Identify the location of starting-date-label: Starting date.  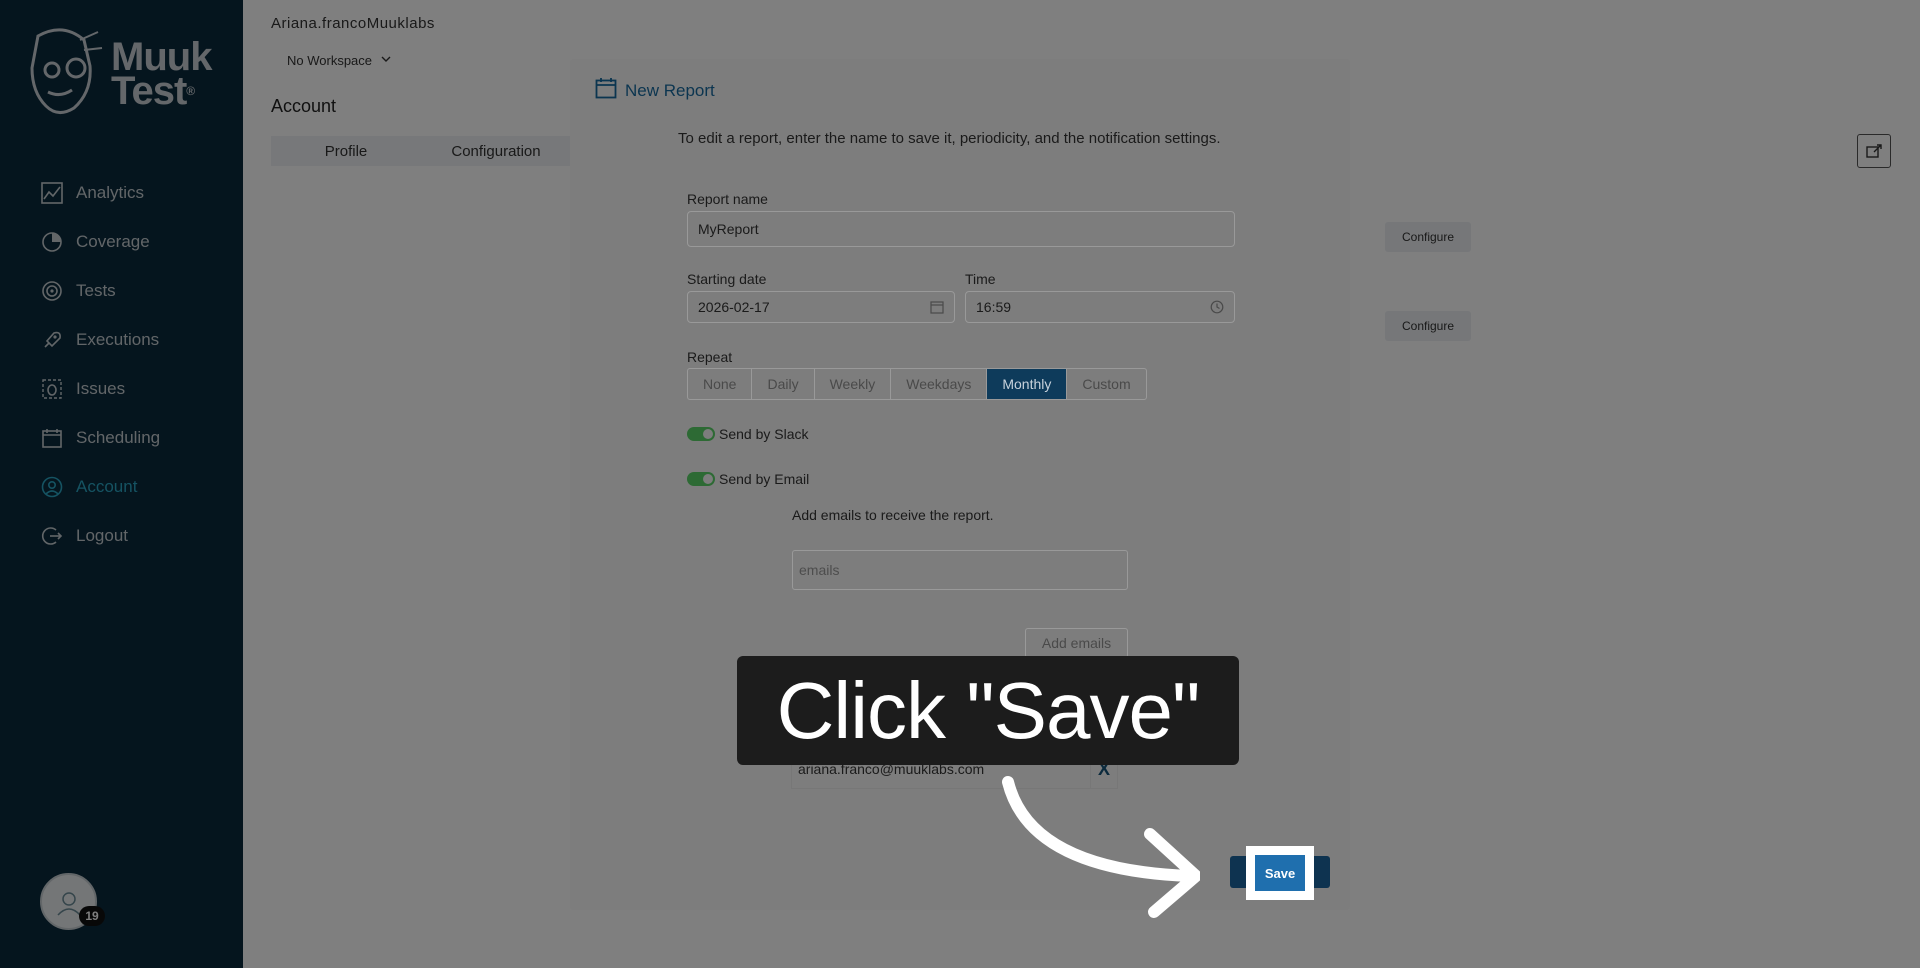
(727, 279).